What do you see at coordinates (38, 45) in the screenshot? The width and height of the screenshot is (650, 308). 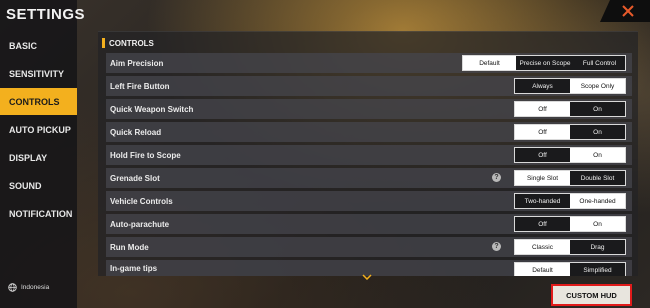 I see `sidebar-item-basic: BASIC` at bounding box center [38, 45].